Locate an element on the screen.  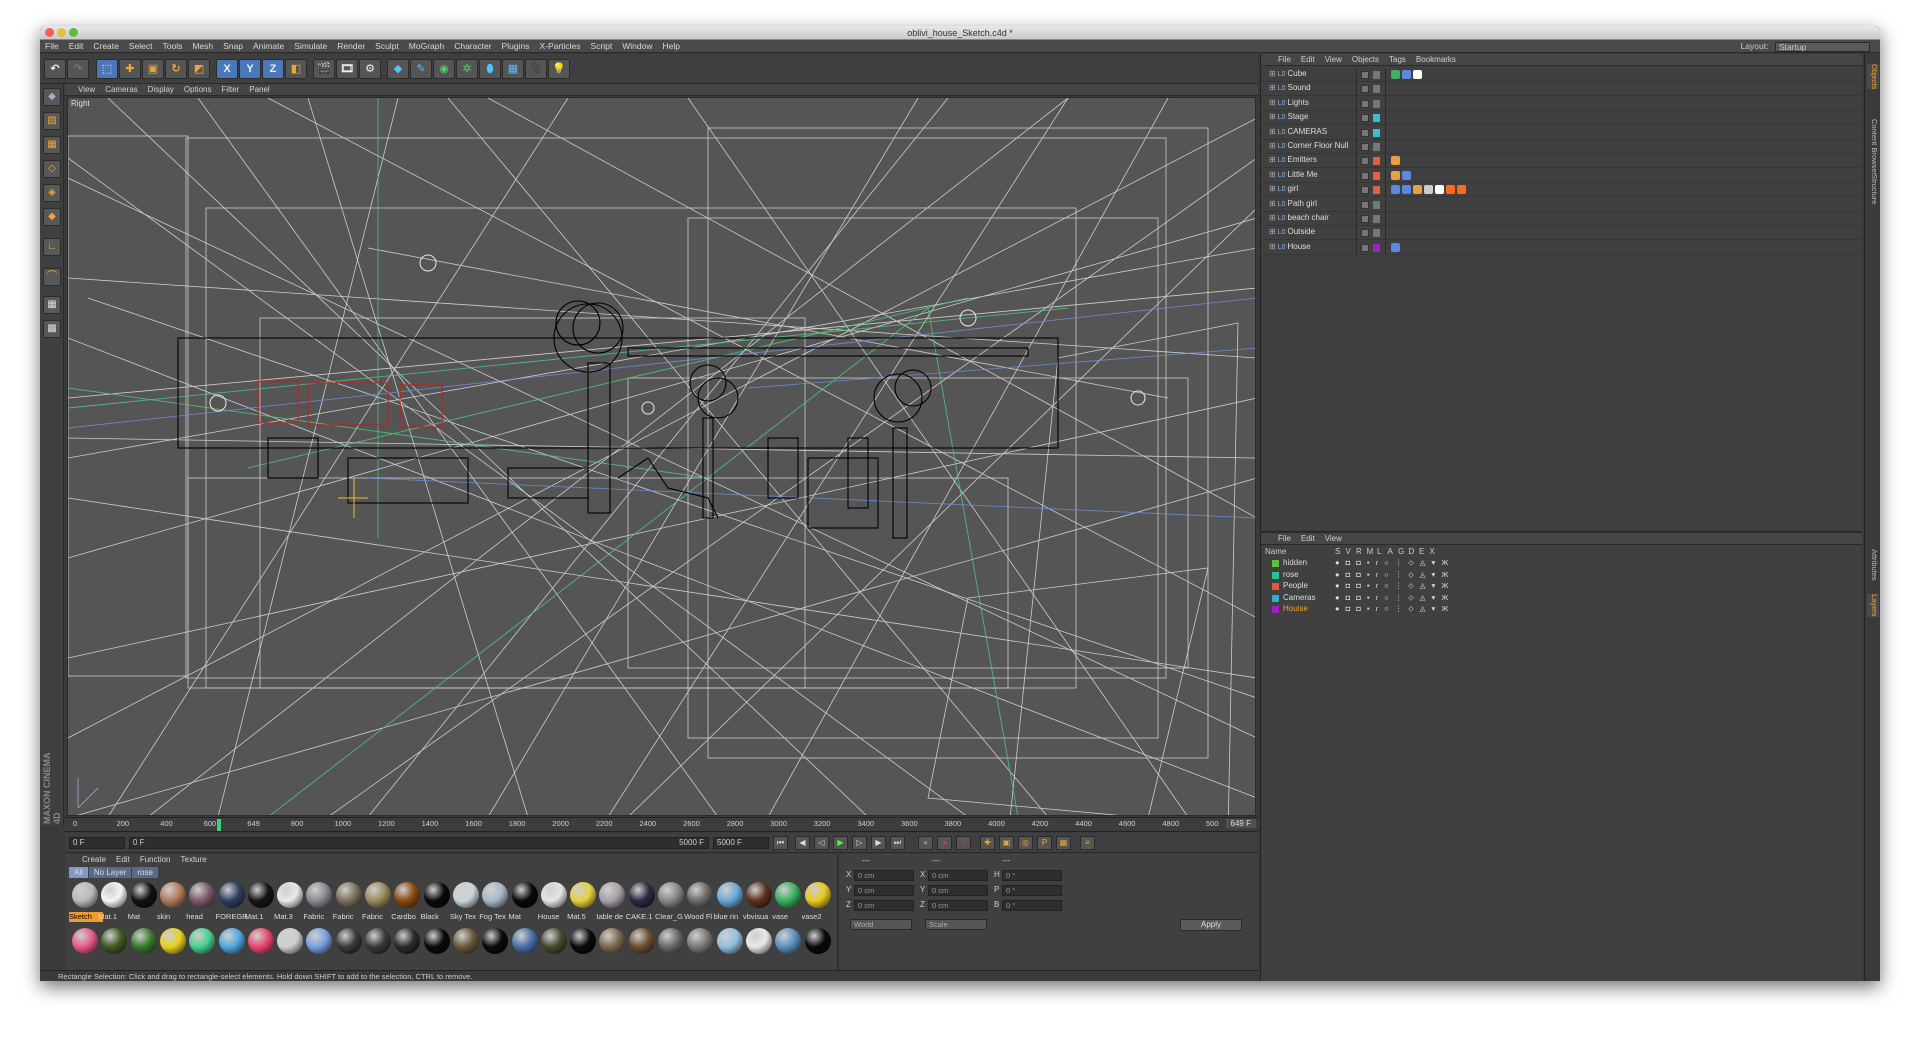
axis-mode-icon: ∟ is located at coordinates (52, 247).